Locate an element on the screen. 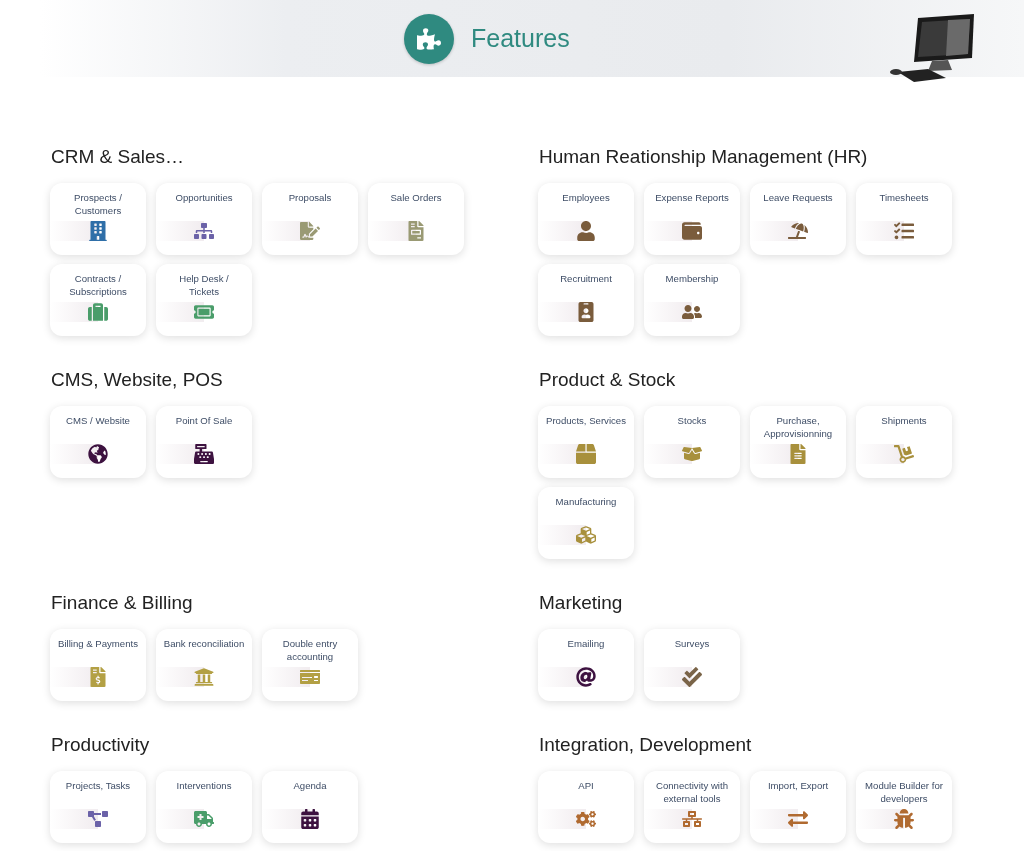 Image resolution: width=1024 pixels, height=851 pixels. feature-tile: API is located at coordinates (586, 807).